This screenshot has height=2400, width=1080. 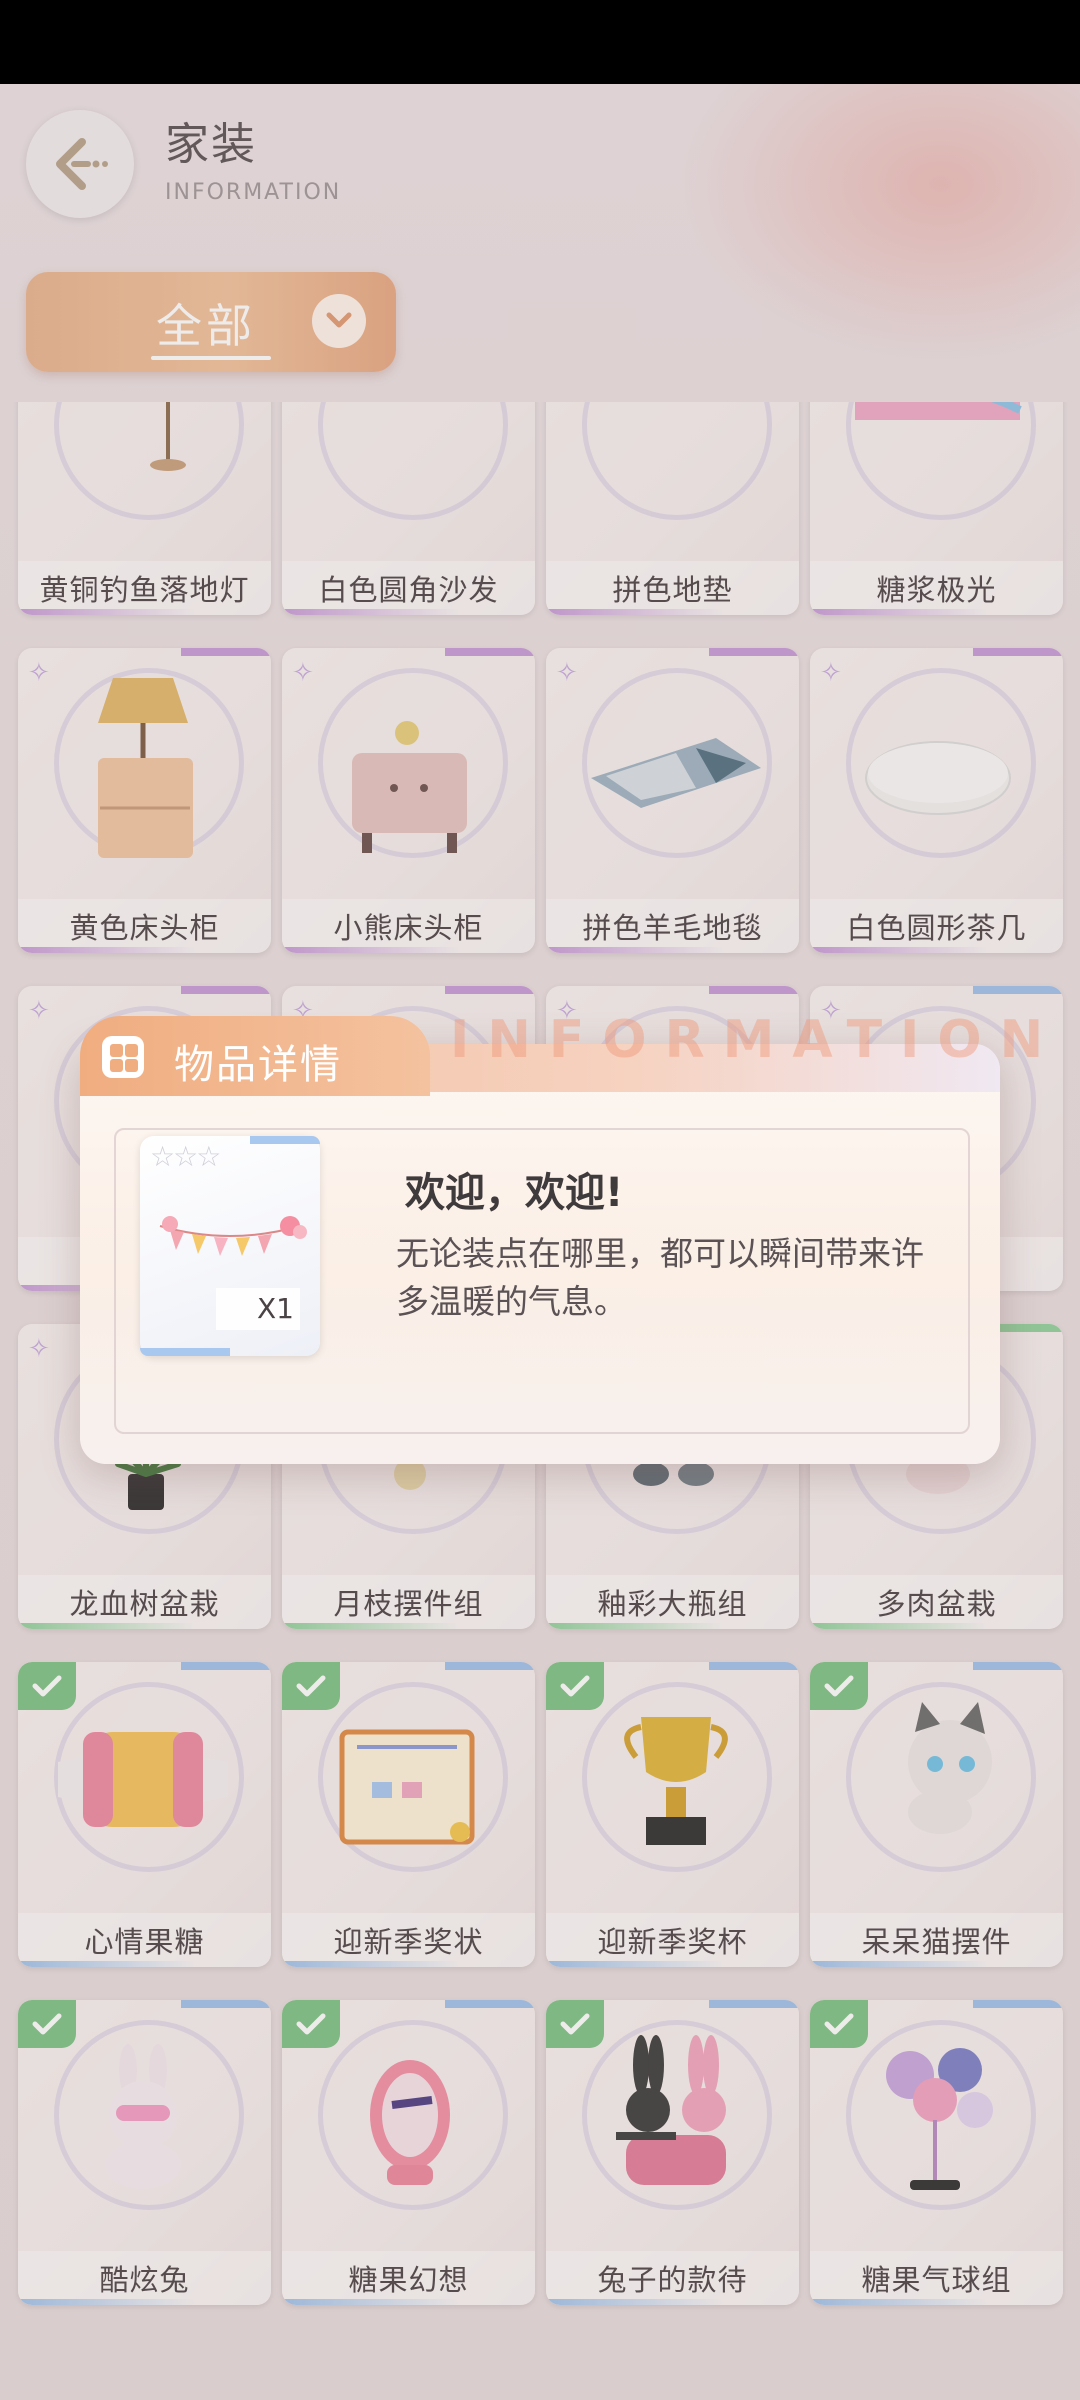 What do you see at coordinates (230, 1246) in the screenshot?
I see `item-thumbnail: ☆☆☆ X1` at bounding box center [230, 1246].